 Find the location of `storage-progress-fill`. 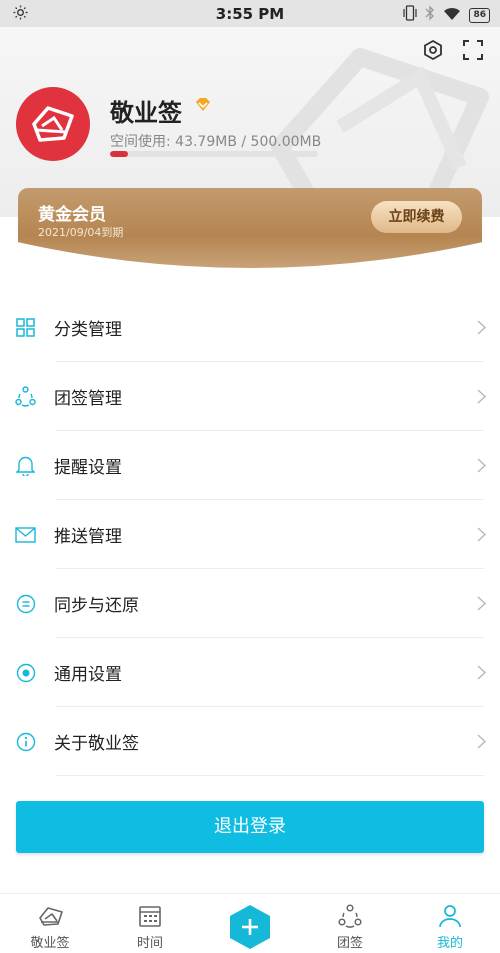

storage-progress-fill is located at coordinates (119, 154).